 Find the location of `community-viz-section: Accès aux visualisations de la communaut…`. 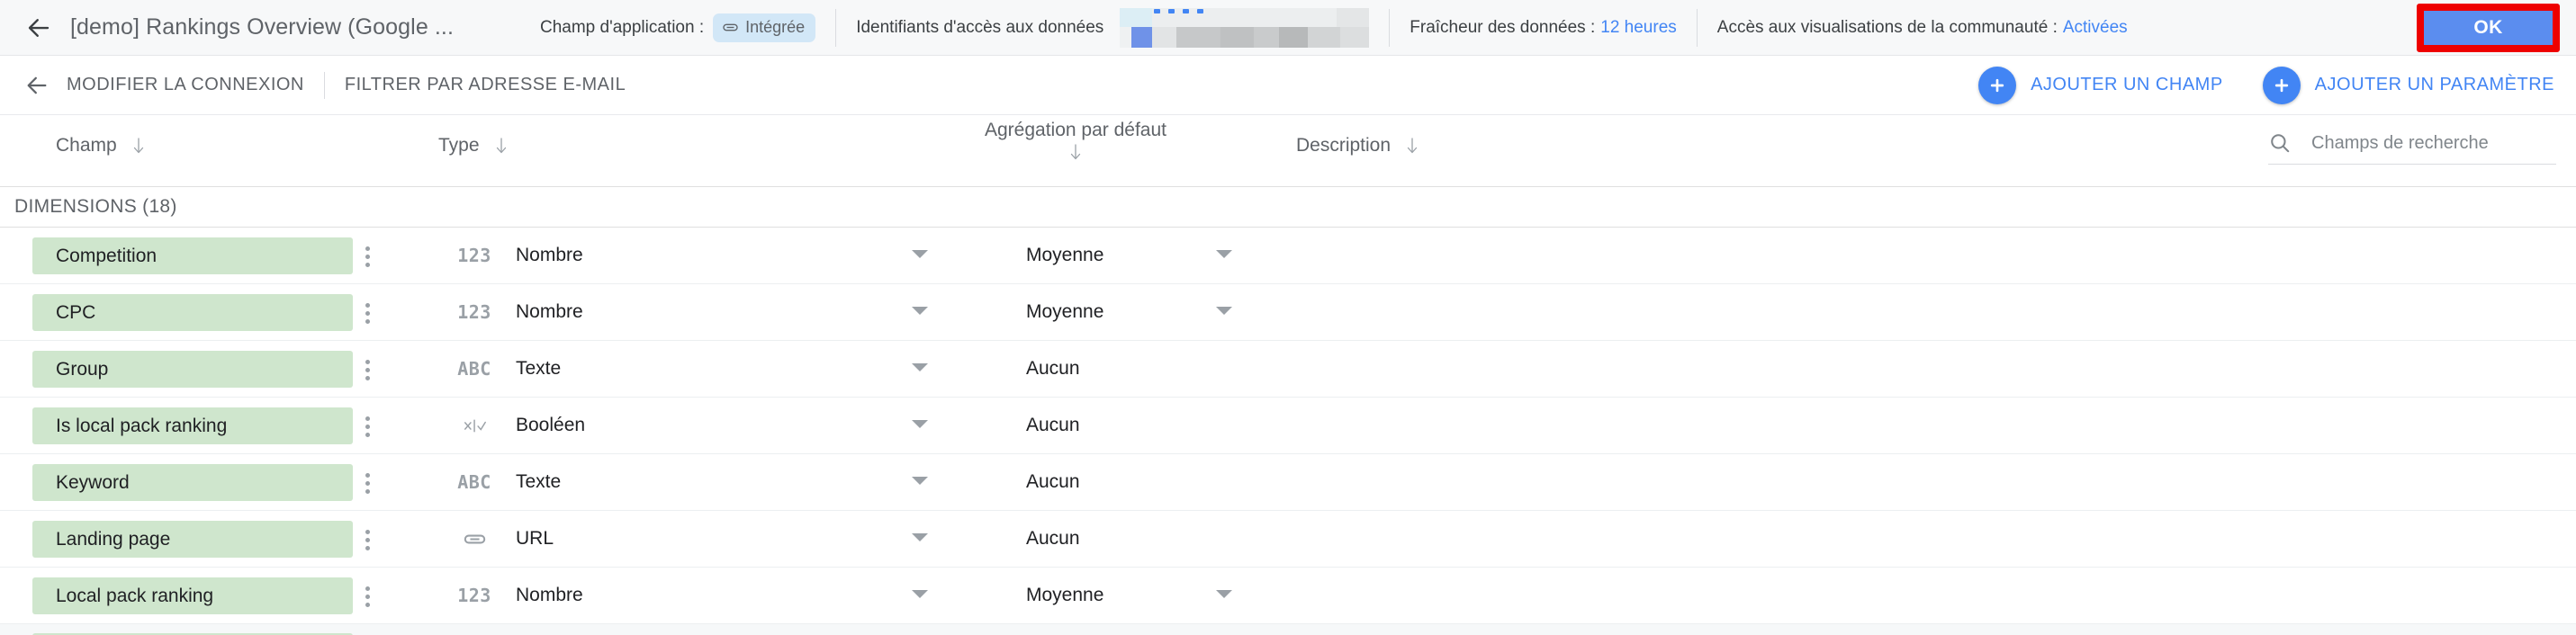

community-viz-section: Accès aux visualisations de la communaut… is located at coordinates (1922, 28).